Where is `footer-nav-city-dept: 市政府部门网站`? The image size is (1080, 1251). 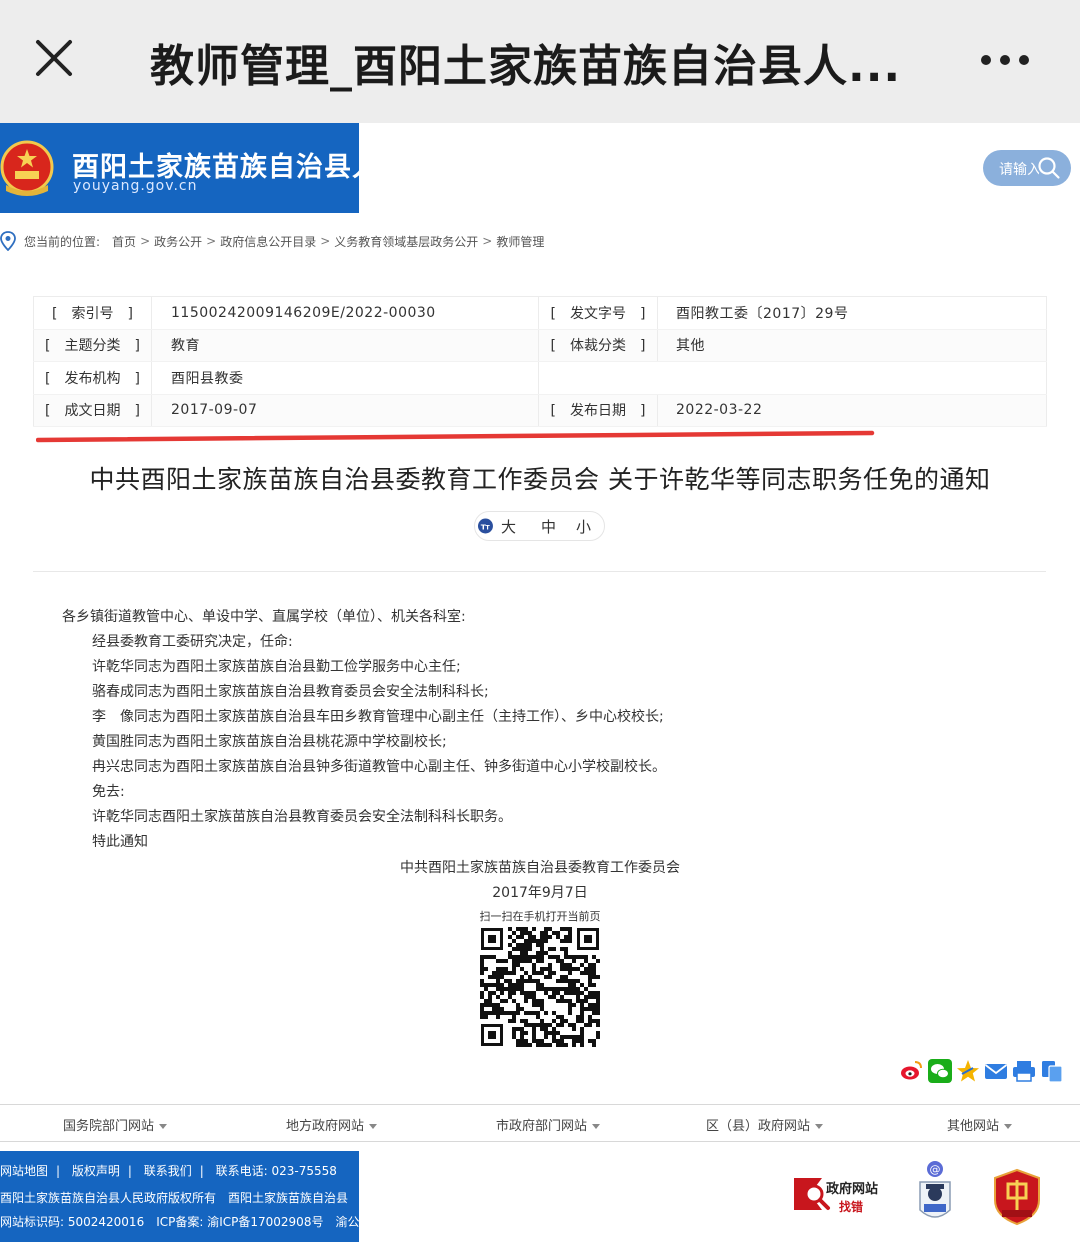 footer-nav-city-dept: 市政府部门网站 is located at coordinates (548, 1124).